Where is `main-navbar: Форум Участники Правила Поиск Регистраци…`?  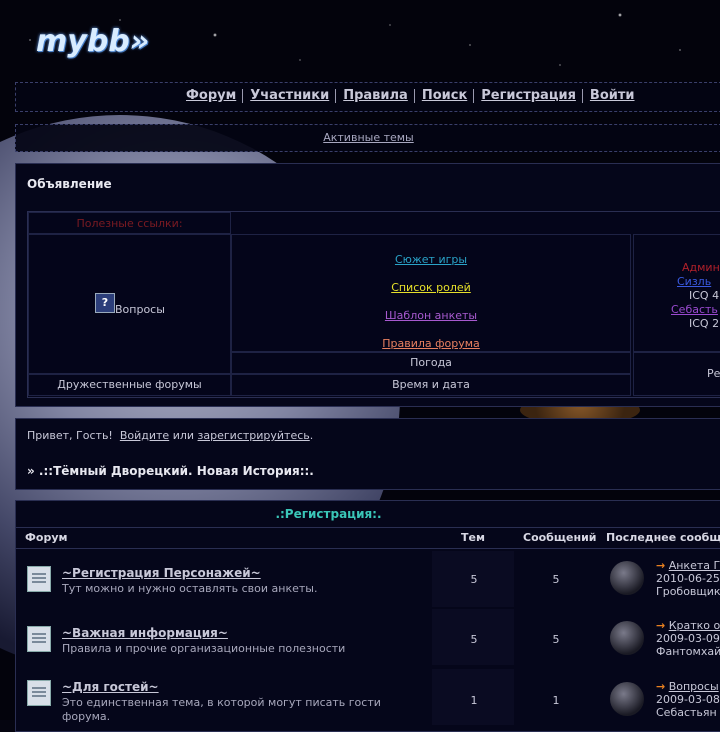 main-navbar: Форум Участники Правила Поиск Регистраци… is located at coordinates (367, 97).